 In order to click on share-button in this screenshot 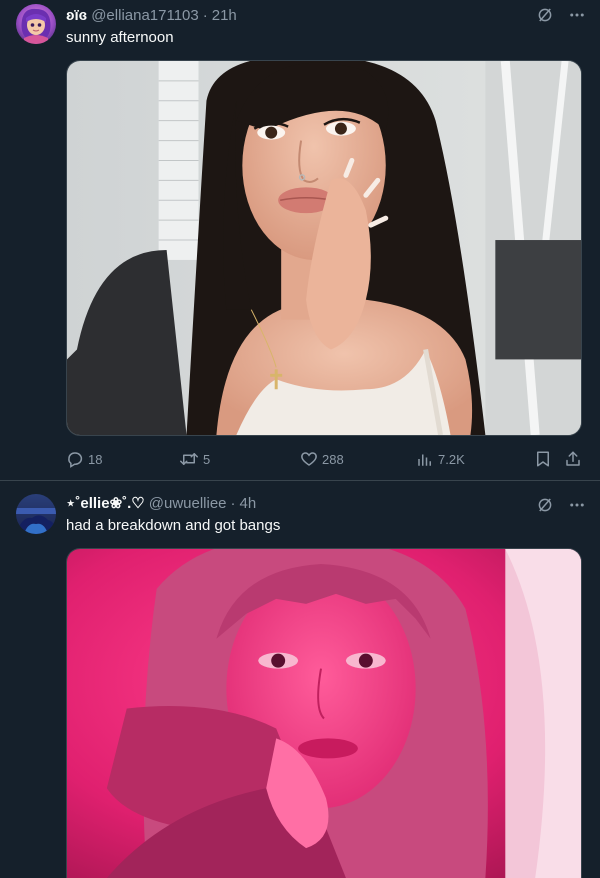, I will do `click(573, 459)`.